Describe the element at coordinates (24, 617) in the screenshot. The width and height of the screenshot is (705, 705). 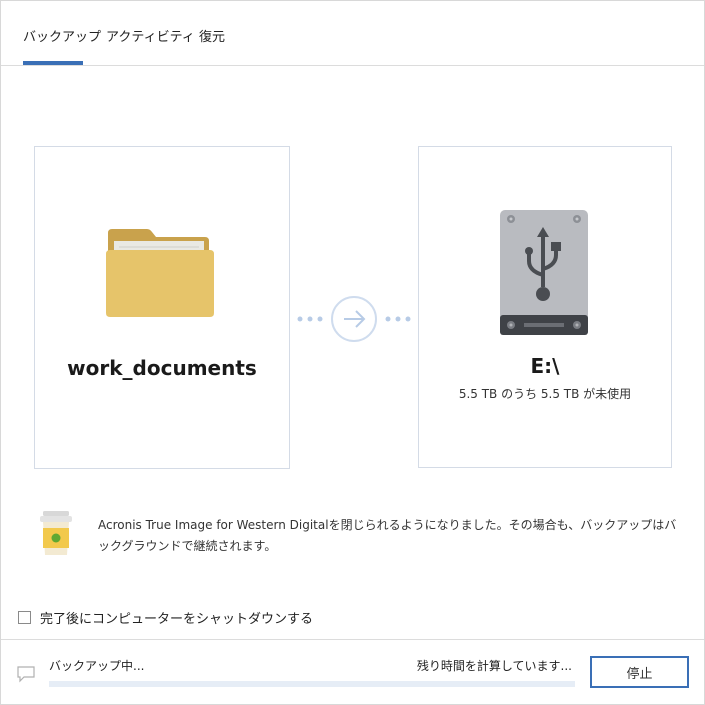
I see `shutdown-checkbox` at that location.